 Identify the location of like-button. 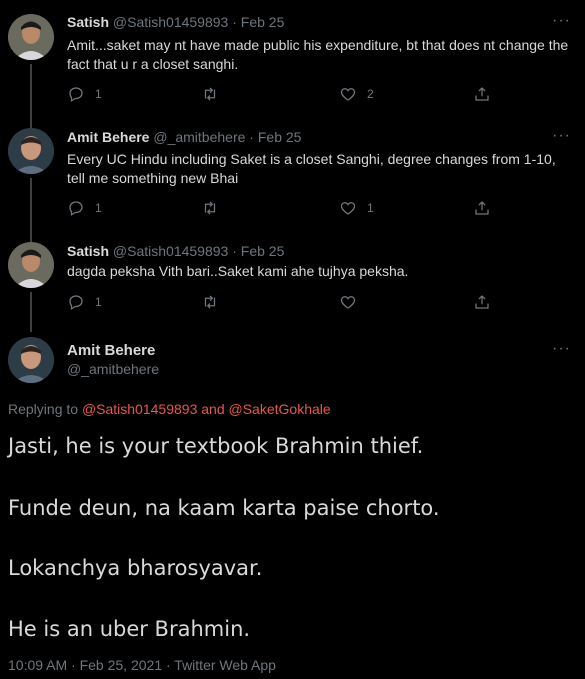
(348, 302).